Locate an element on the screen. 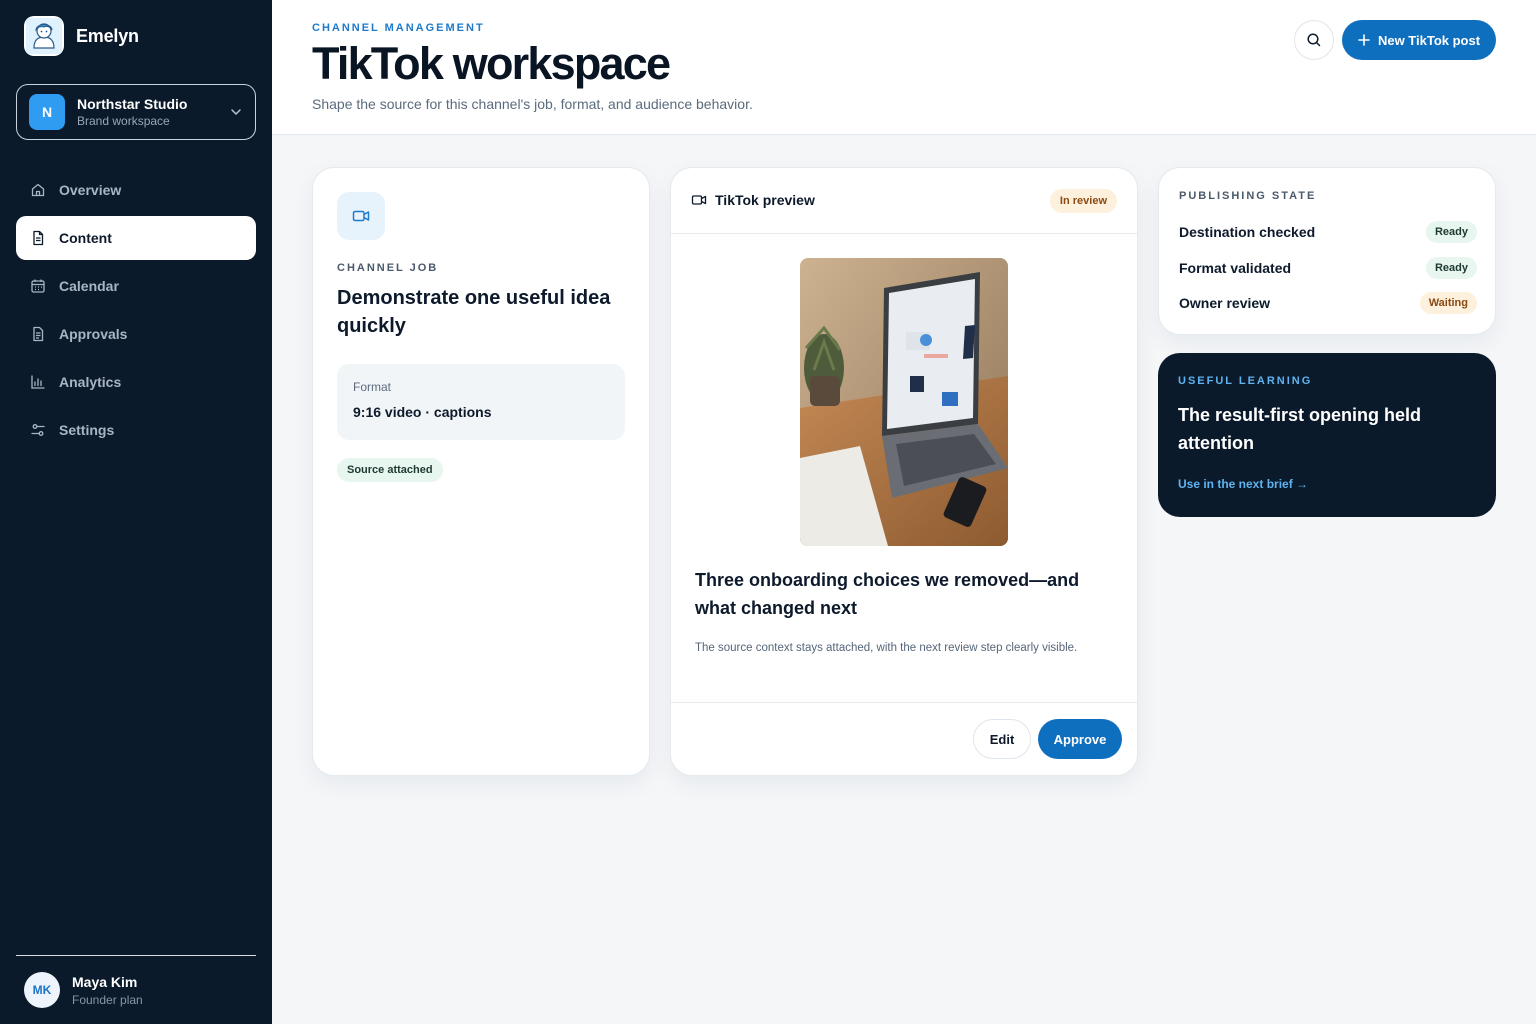 The width and height of the screenshot is (1536, 1024). publishing-state-label: PUBLISHING STATE is located at coordinates (1248, 196).